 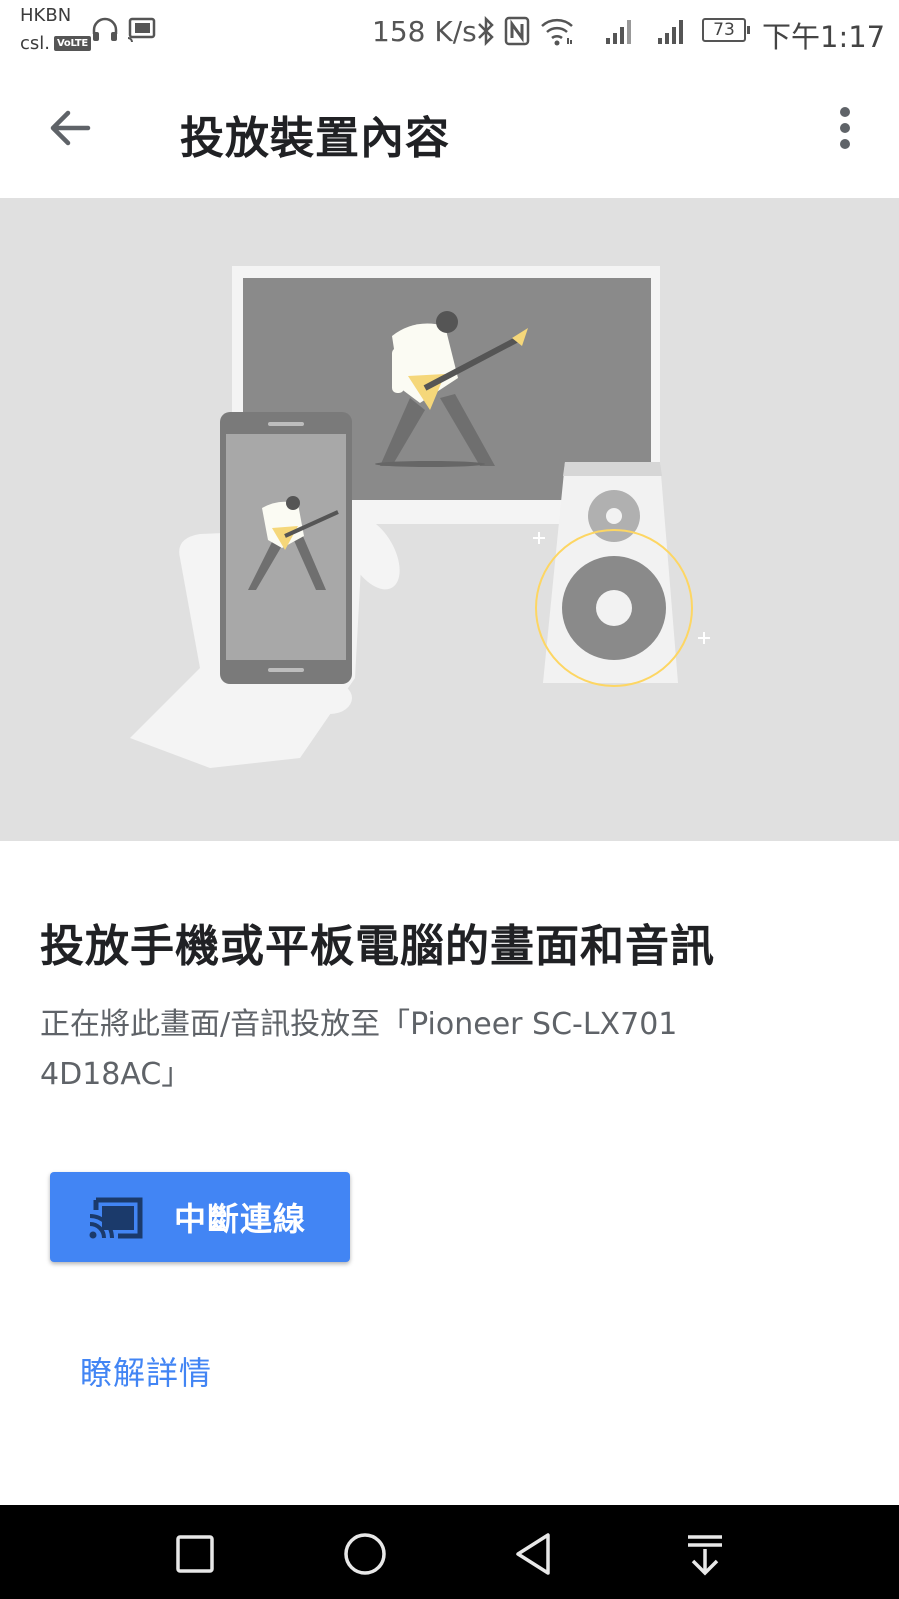 What do you see at coordinates (141, 29) in the screenshot?
I see `cast-status-icon` at bounding box center [141, 29].